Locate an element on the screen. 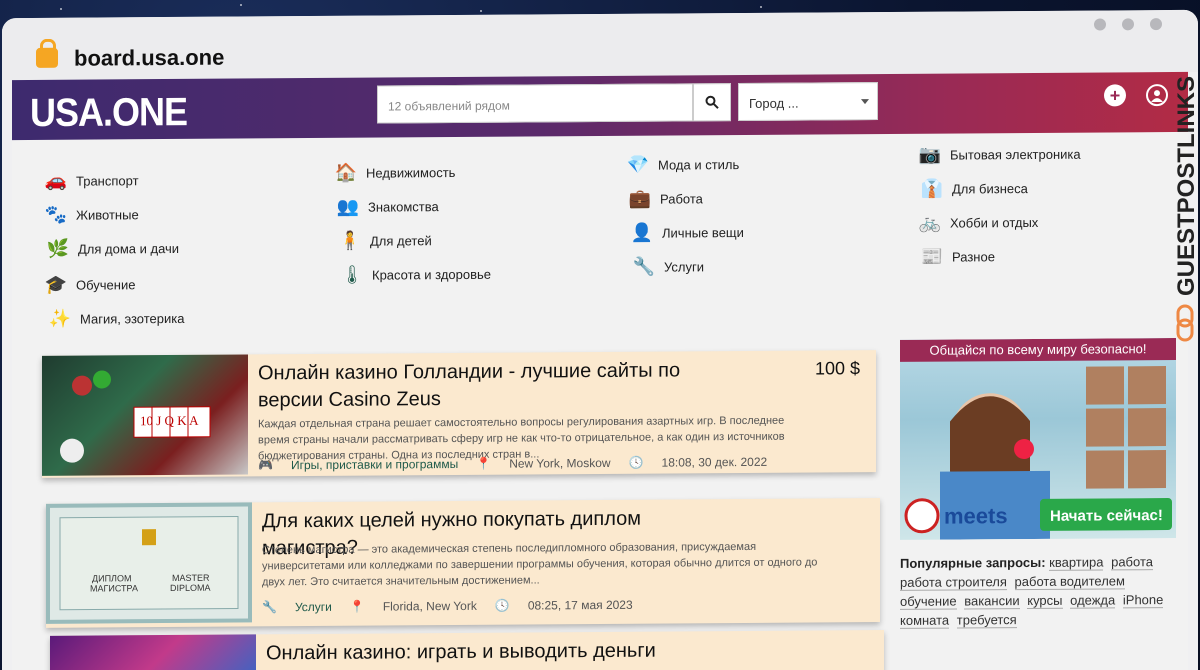  window-controls is located at coordinates (1128, 24).